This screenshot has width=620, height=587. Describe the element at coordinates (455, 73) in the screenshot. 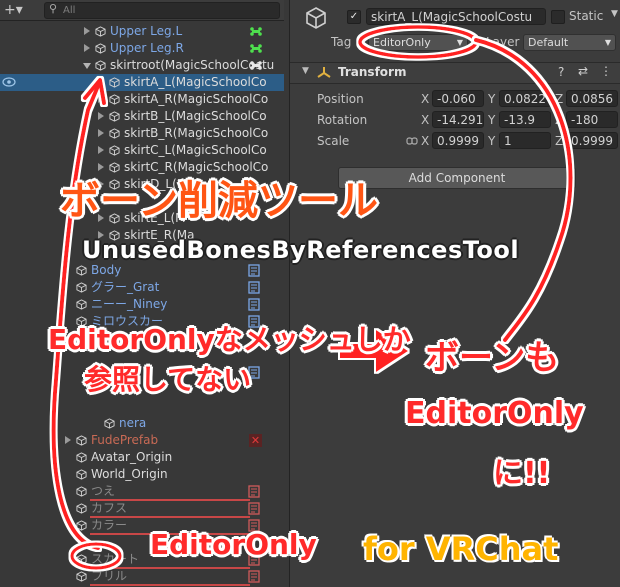

I see `transform-header: ▼ Transform ? ⇄ ⋮` at that location.